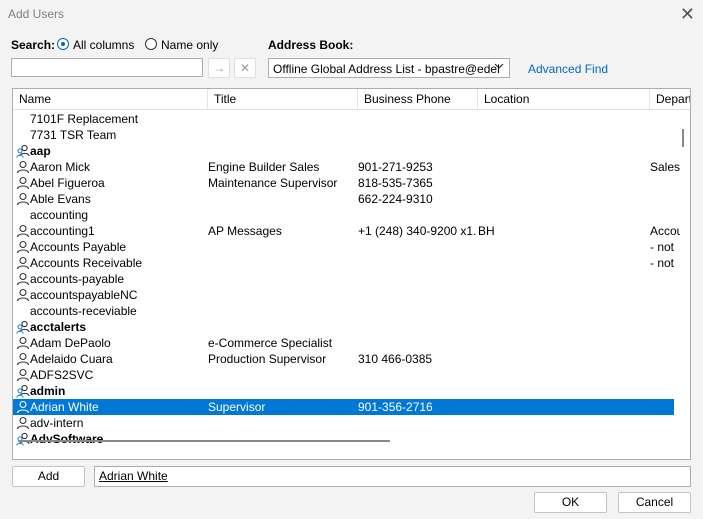 Image resolution: width=703 pixels, height=519 pixels. What do you see at coordinates (283, 99) in the screenshot?
I see `column-header-title: Title` at bounding box center [283, 99].